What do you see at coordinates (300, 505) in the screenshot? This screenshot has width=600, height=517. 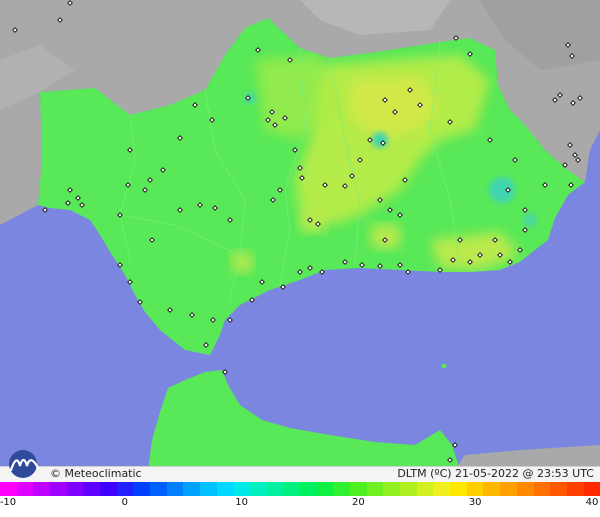 I see `color-scale-ticks: -10 0 10 20 30 40` at bounding box center [300, 505].